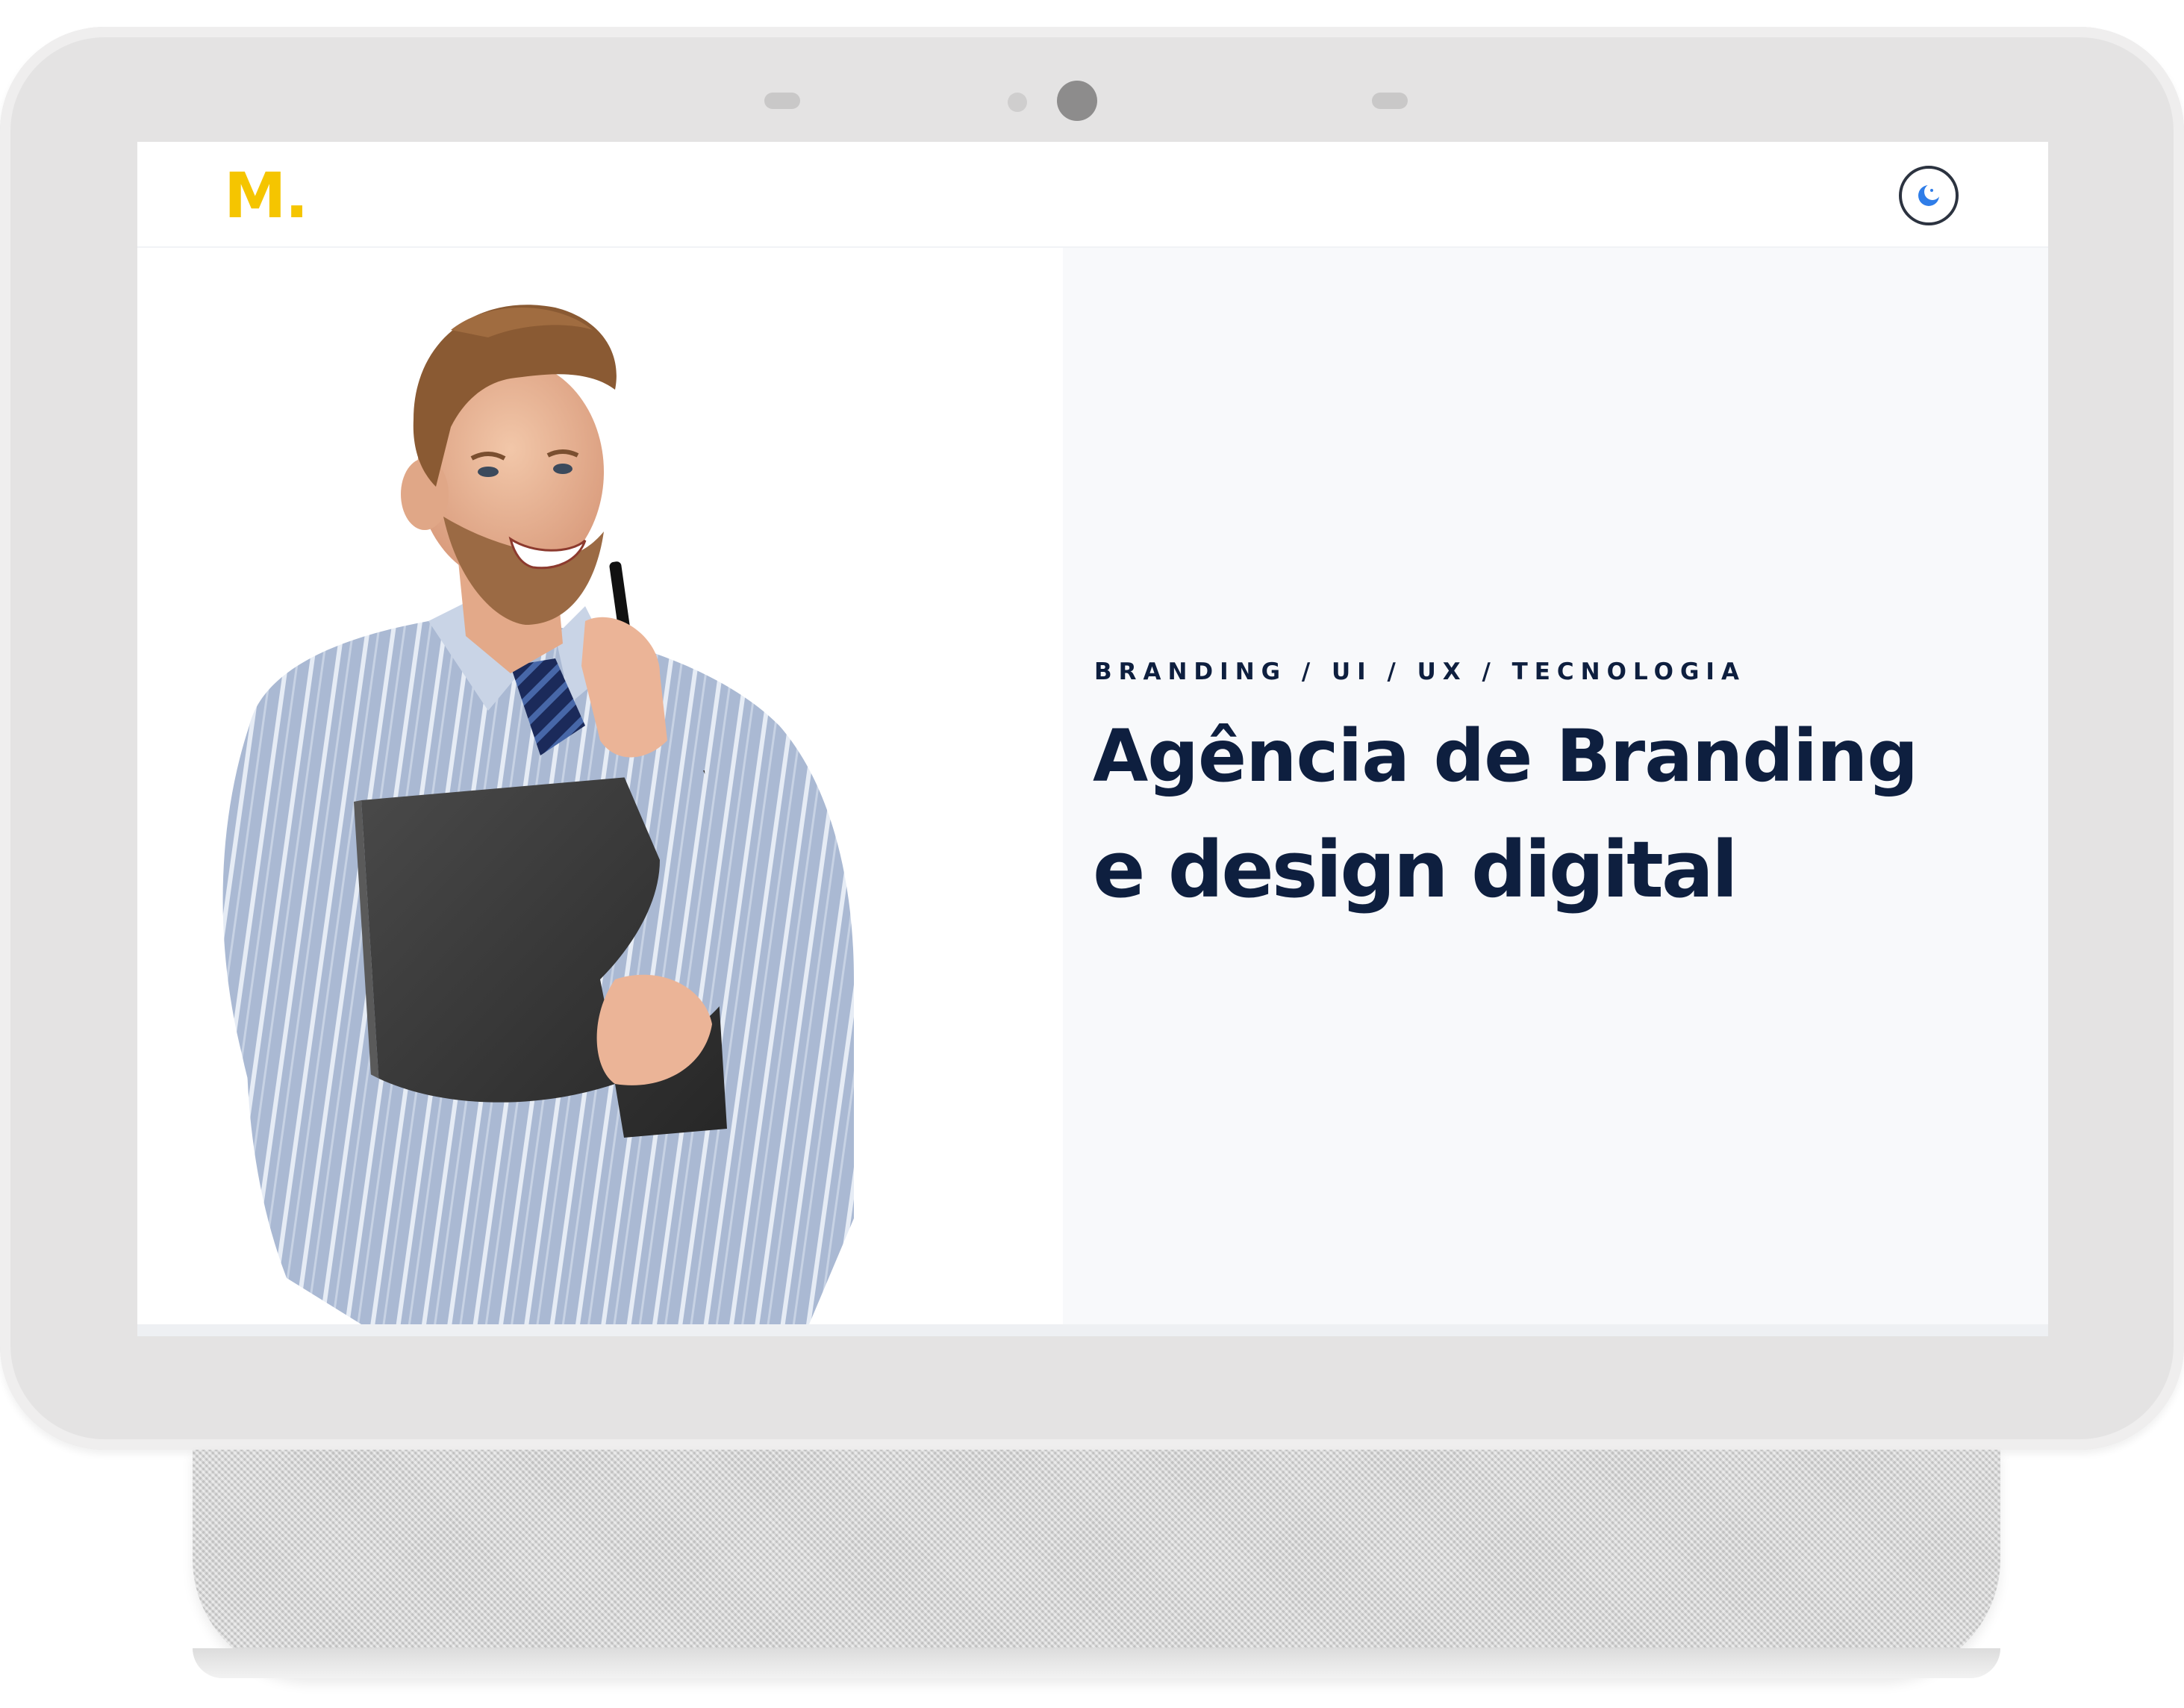  Describe the element at coordinates (1017, 102) in the screenshot. I see `light-sensor` at that location.